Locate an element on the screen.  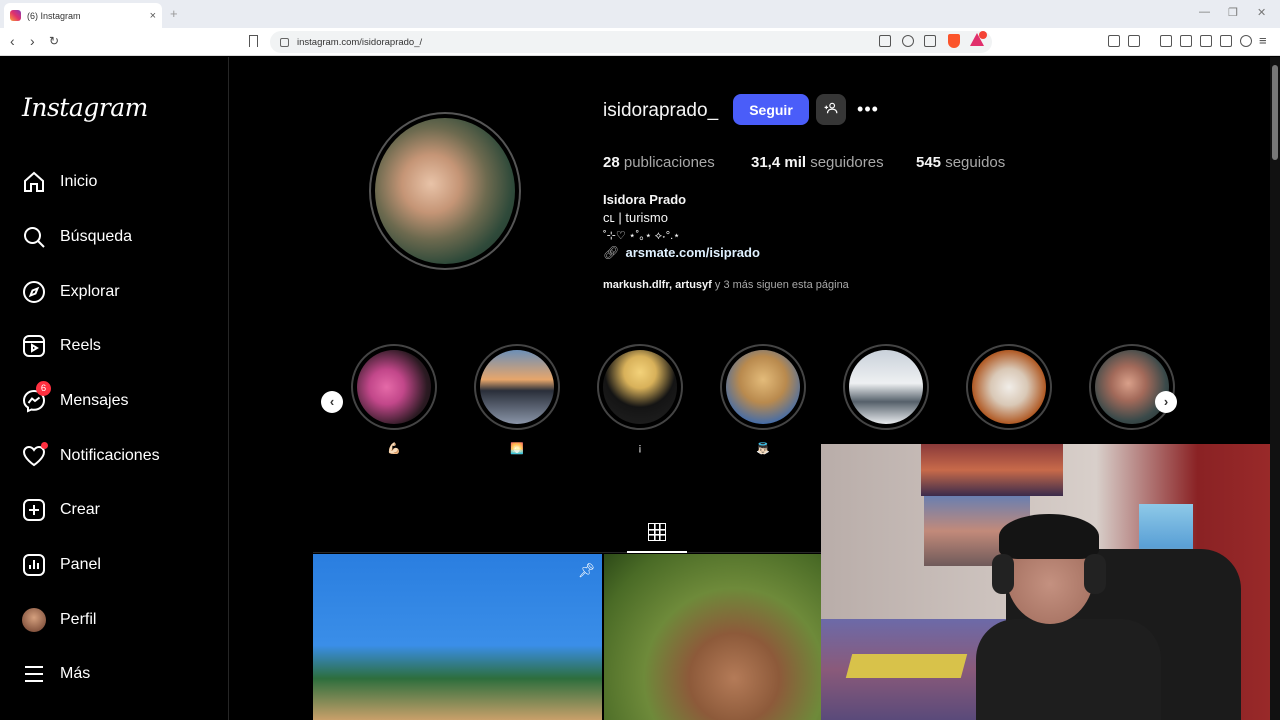
menu-icon is located at coordinates (34, 674).